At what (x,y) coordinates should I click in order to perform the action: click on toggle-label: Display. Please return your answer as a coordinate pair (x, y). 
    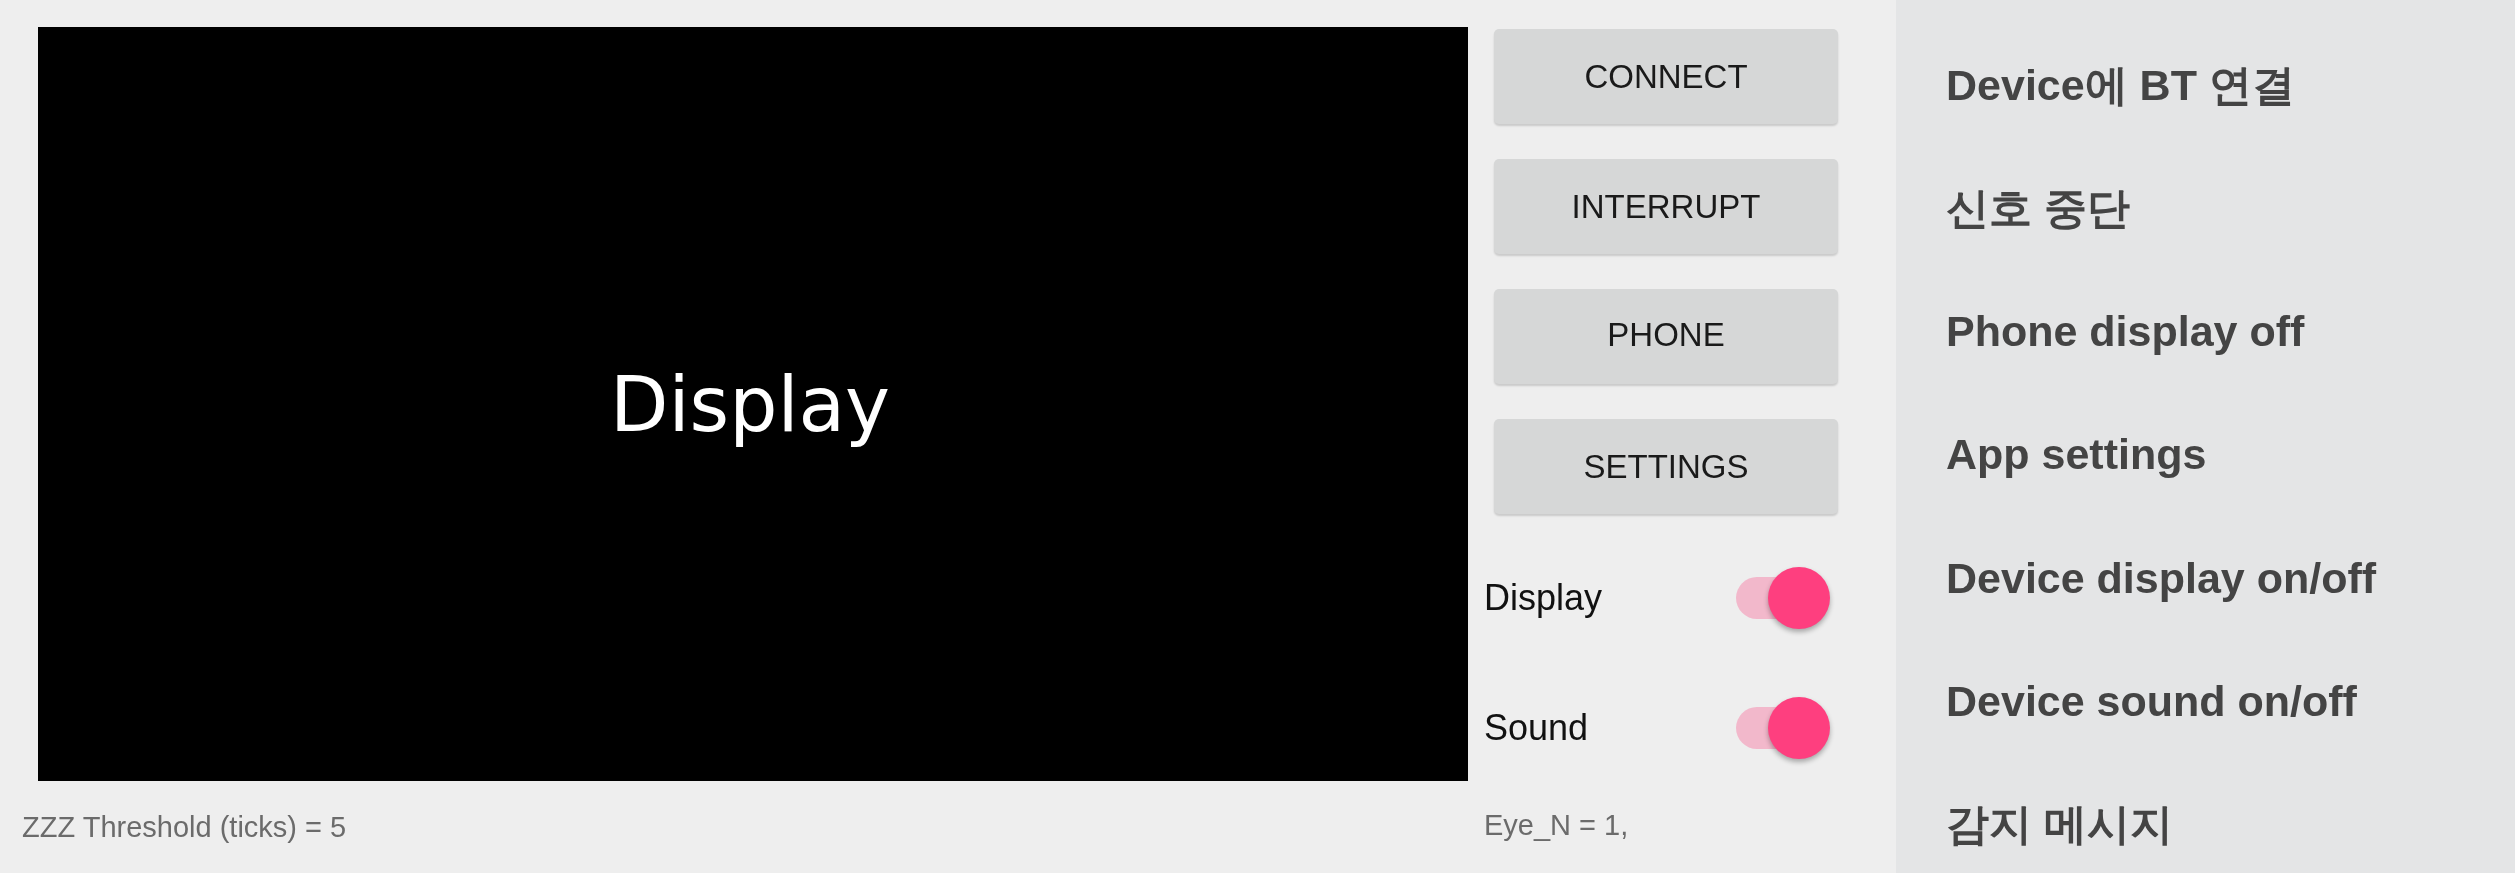
    Looking at the image, I should click on (1543, 598).